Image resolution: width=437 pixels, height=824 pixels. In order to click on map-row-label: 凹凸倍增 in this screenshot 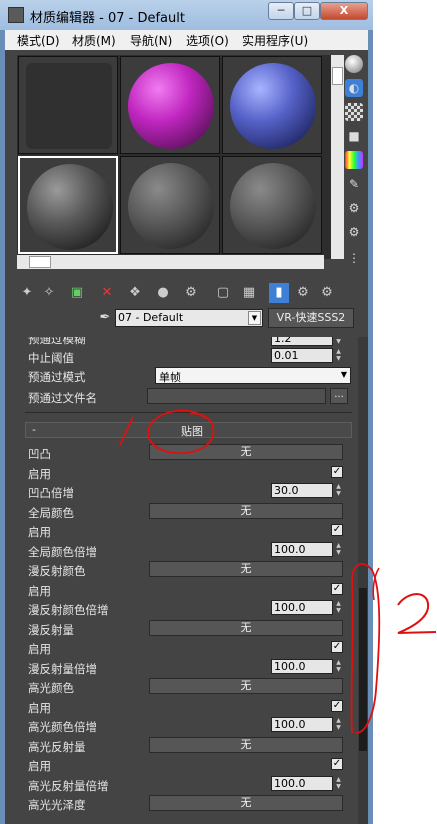, I will do `click(51, 493)`.